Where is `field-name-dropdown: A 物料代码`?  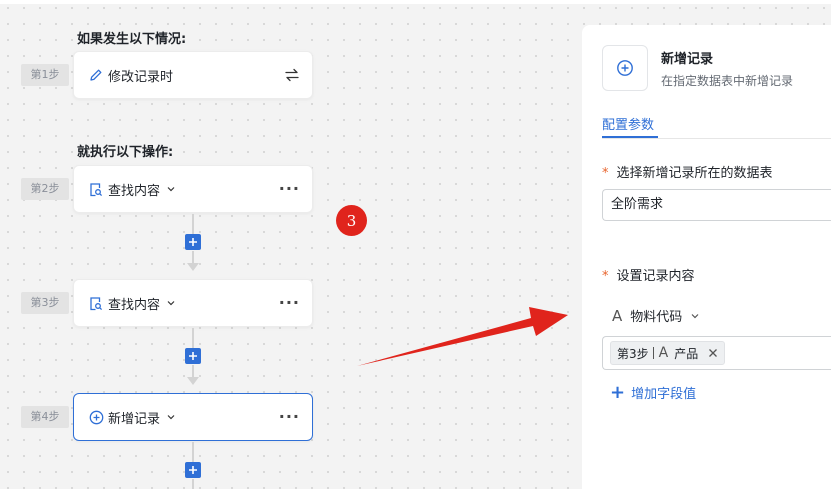
field-name-dropdown: A 物料代码 is located at coordinates (656, 315).